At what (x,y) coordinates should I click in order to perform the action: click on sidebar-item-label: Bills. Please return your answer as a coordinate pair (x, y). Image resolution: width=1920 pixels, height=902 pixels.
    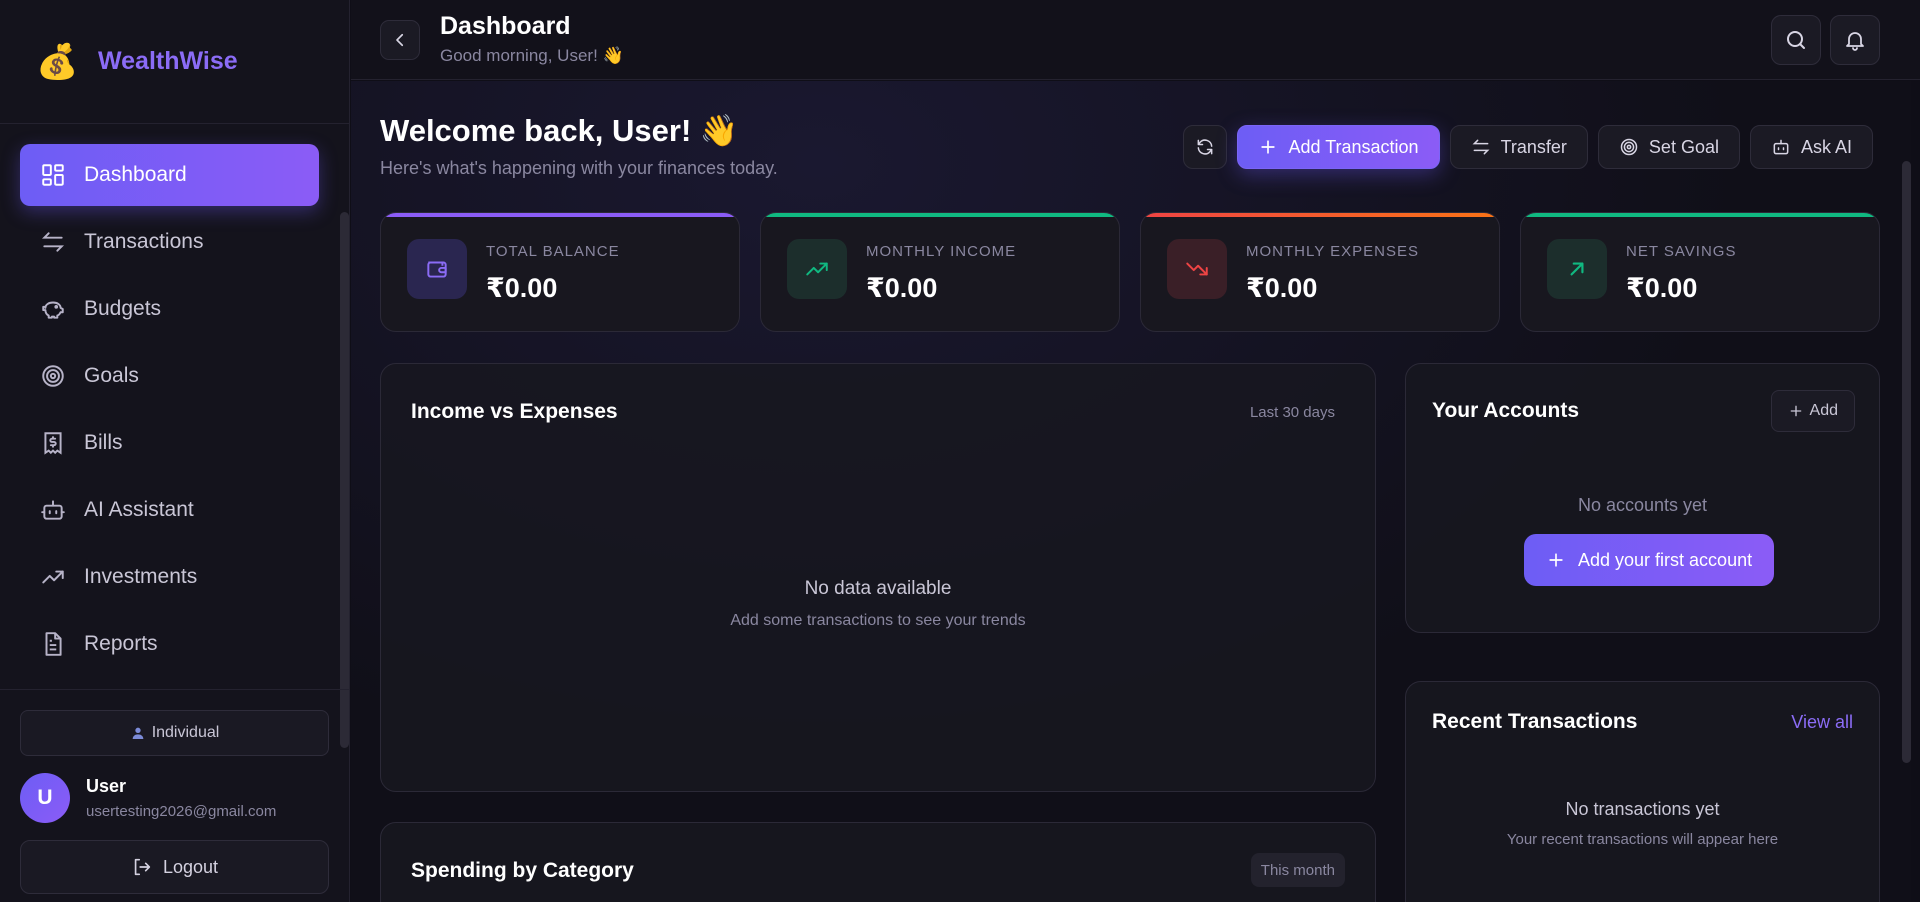
    Looking at the image, I should click on (103, 442).